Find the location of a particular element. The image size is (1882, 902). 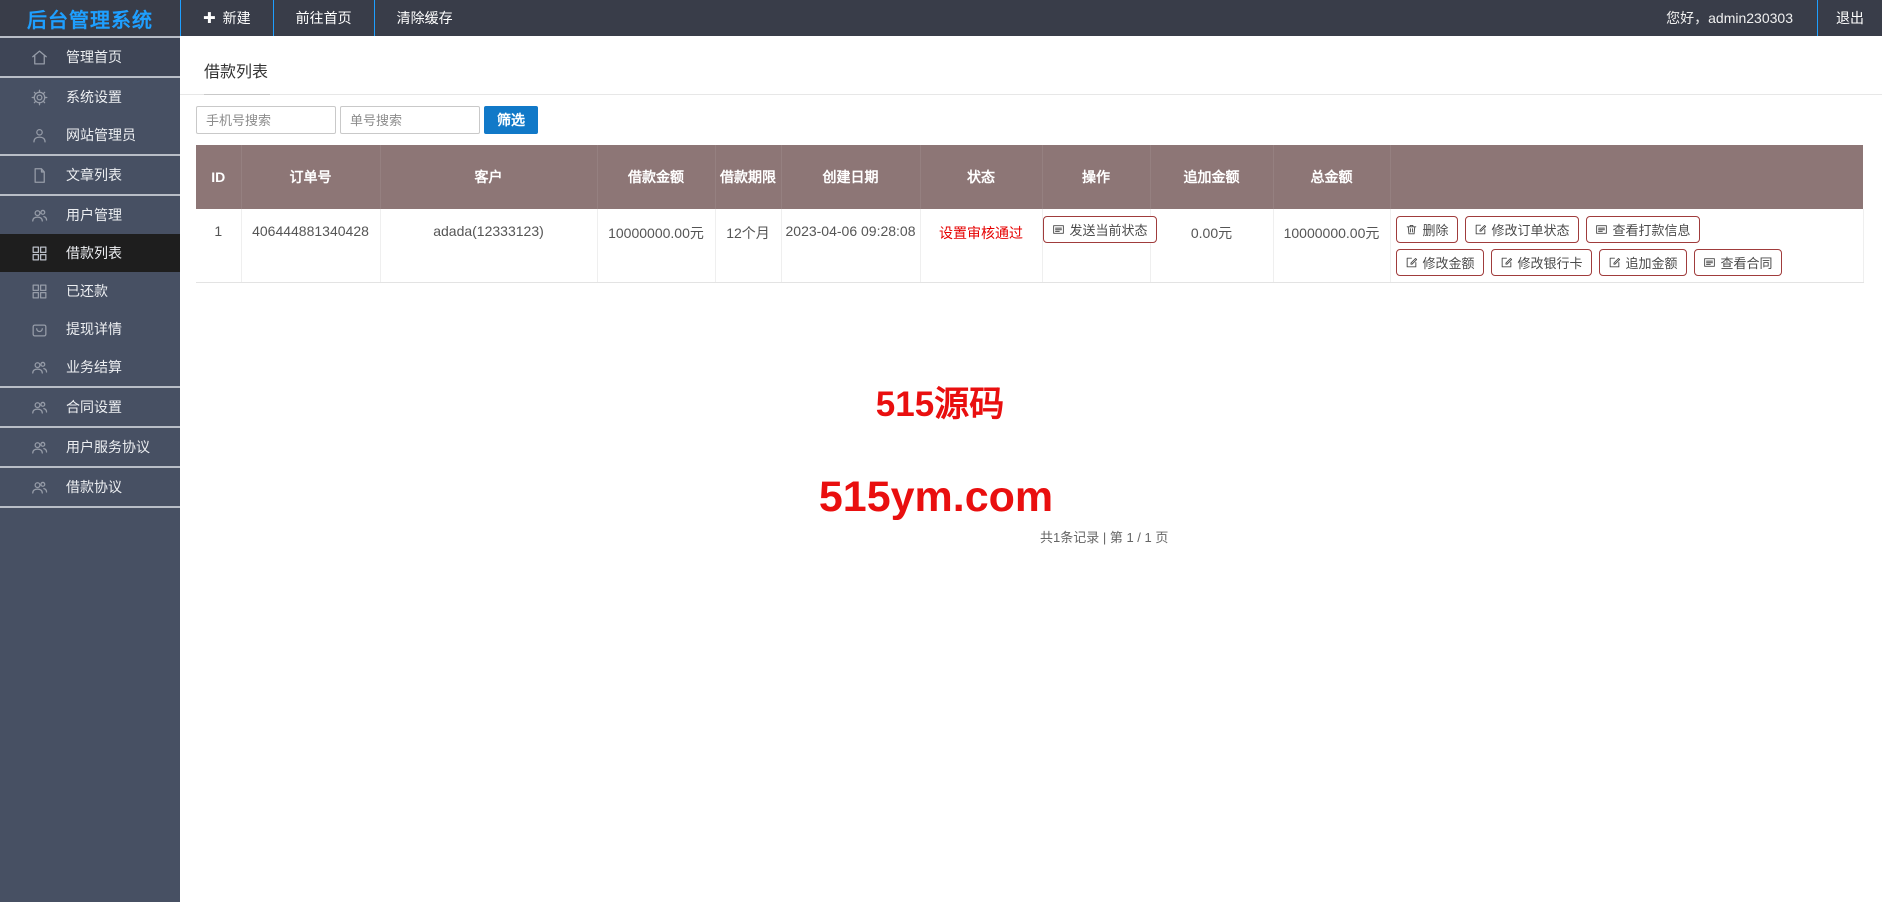

watermark-line1: 515源码 is located at coordinates (940, 404).